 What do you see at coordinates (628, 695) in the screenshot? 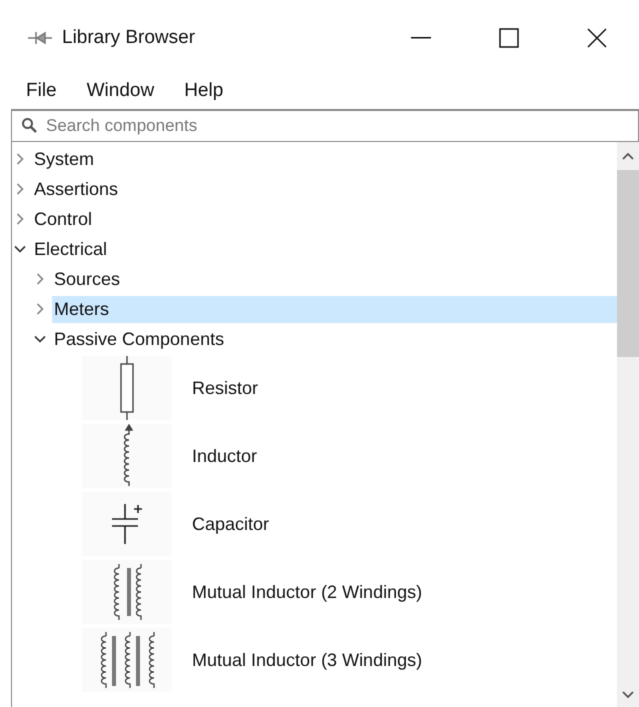
I see `scroll-down-icon` at bounding box center [628, 695].